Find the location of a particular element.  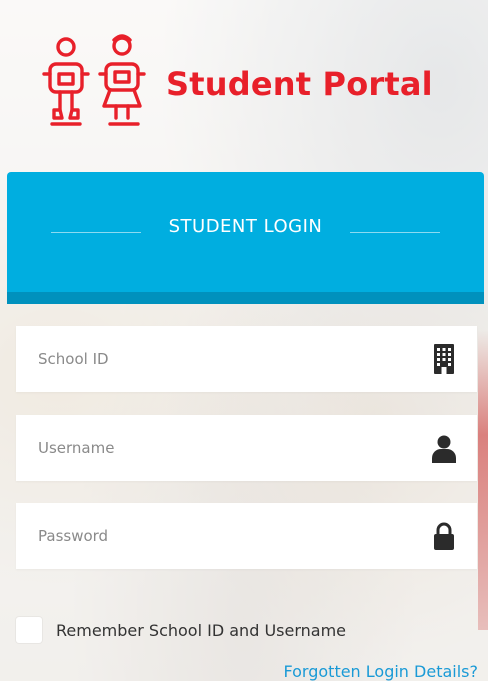

school-id-input is located at coordinates (228, 359).